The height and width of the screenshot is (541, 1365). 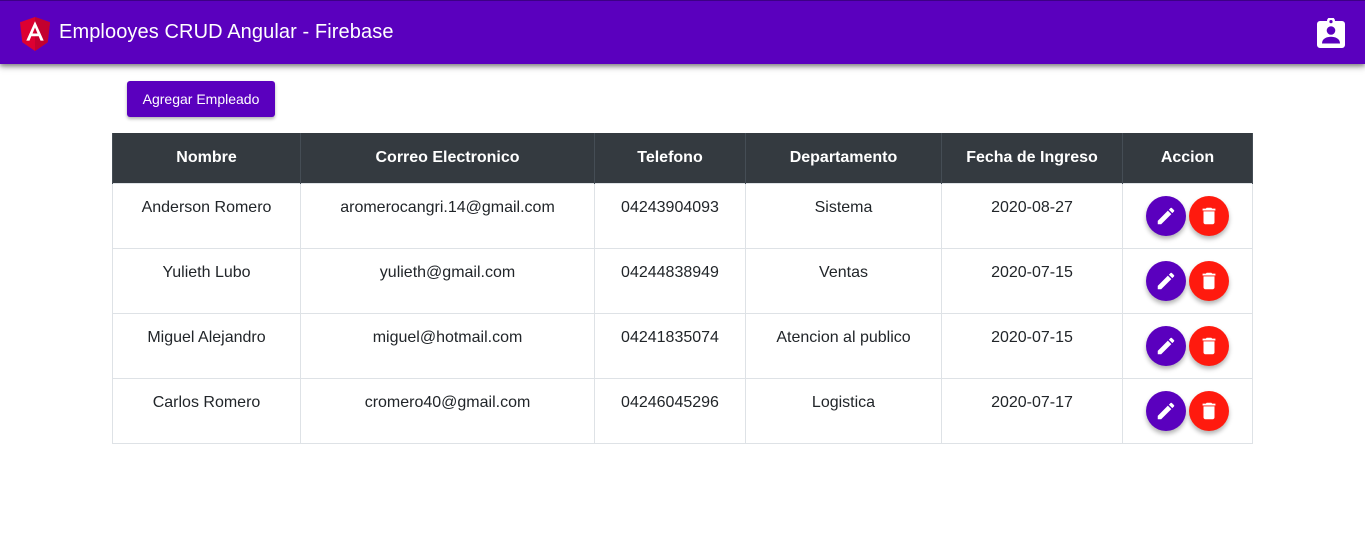 I want to click on cell-telefono: 04243904093, so click(x=670, y=215).